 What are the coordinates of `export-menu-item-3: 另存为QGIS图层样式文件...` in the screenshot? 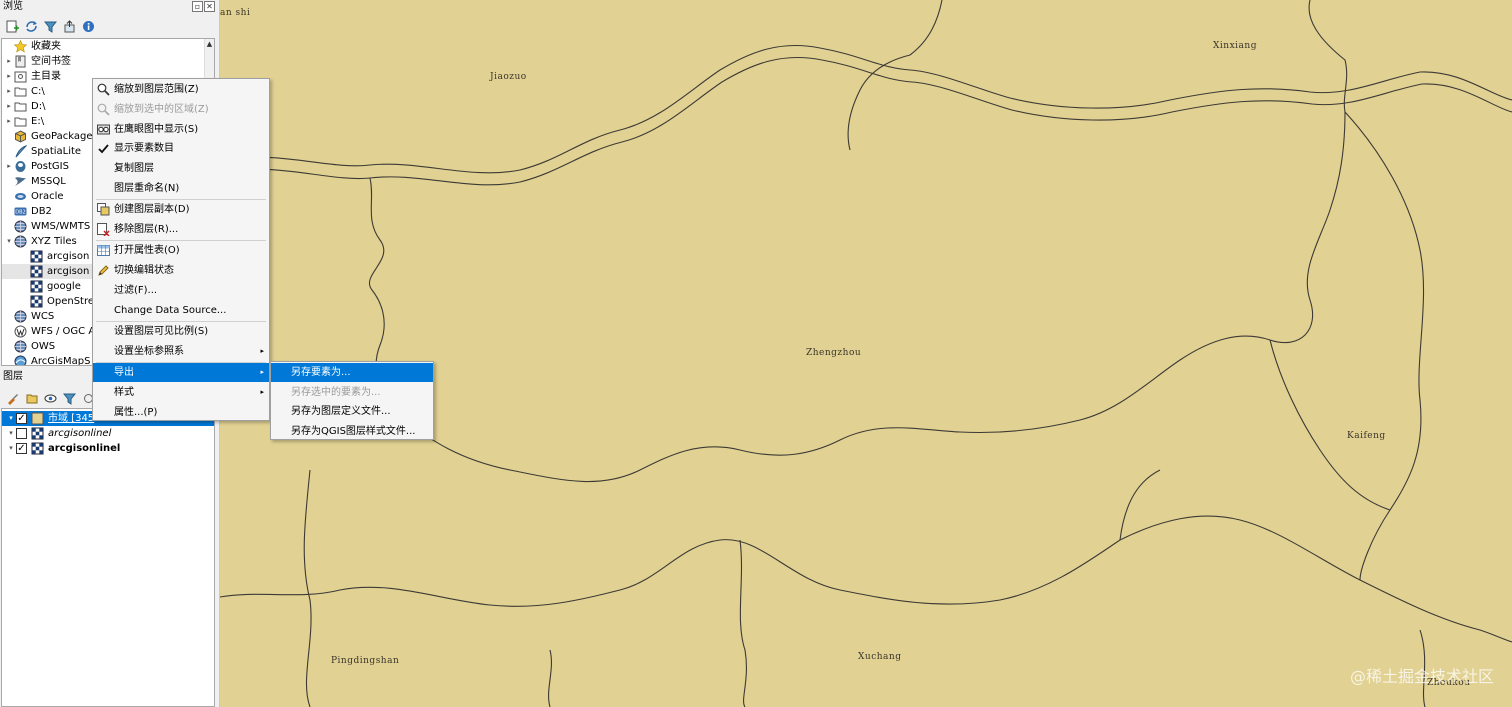 It's located at (352, 431).